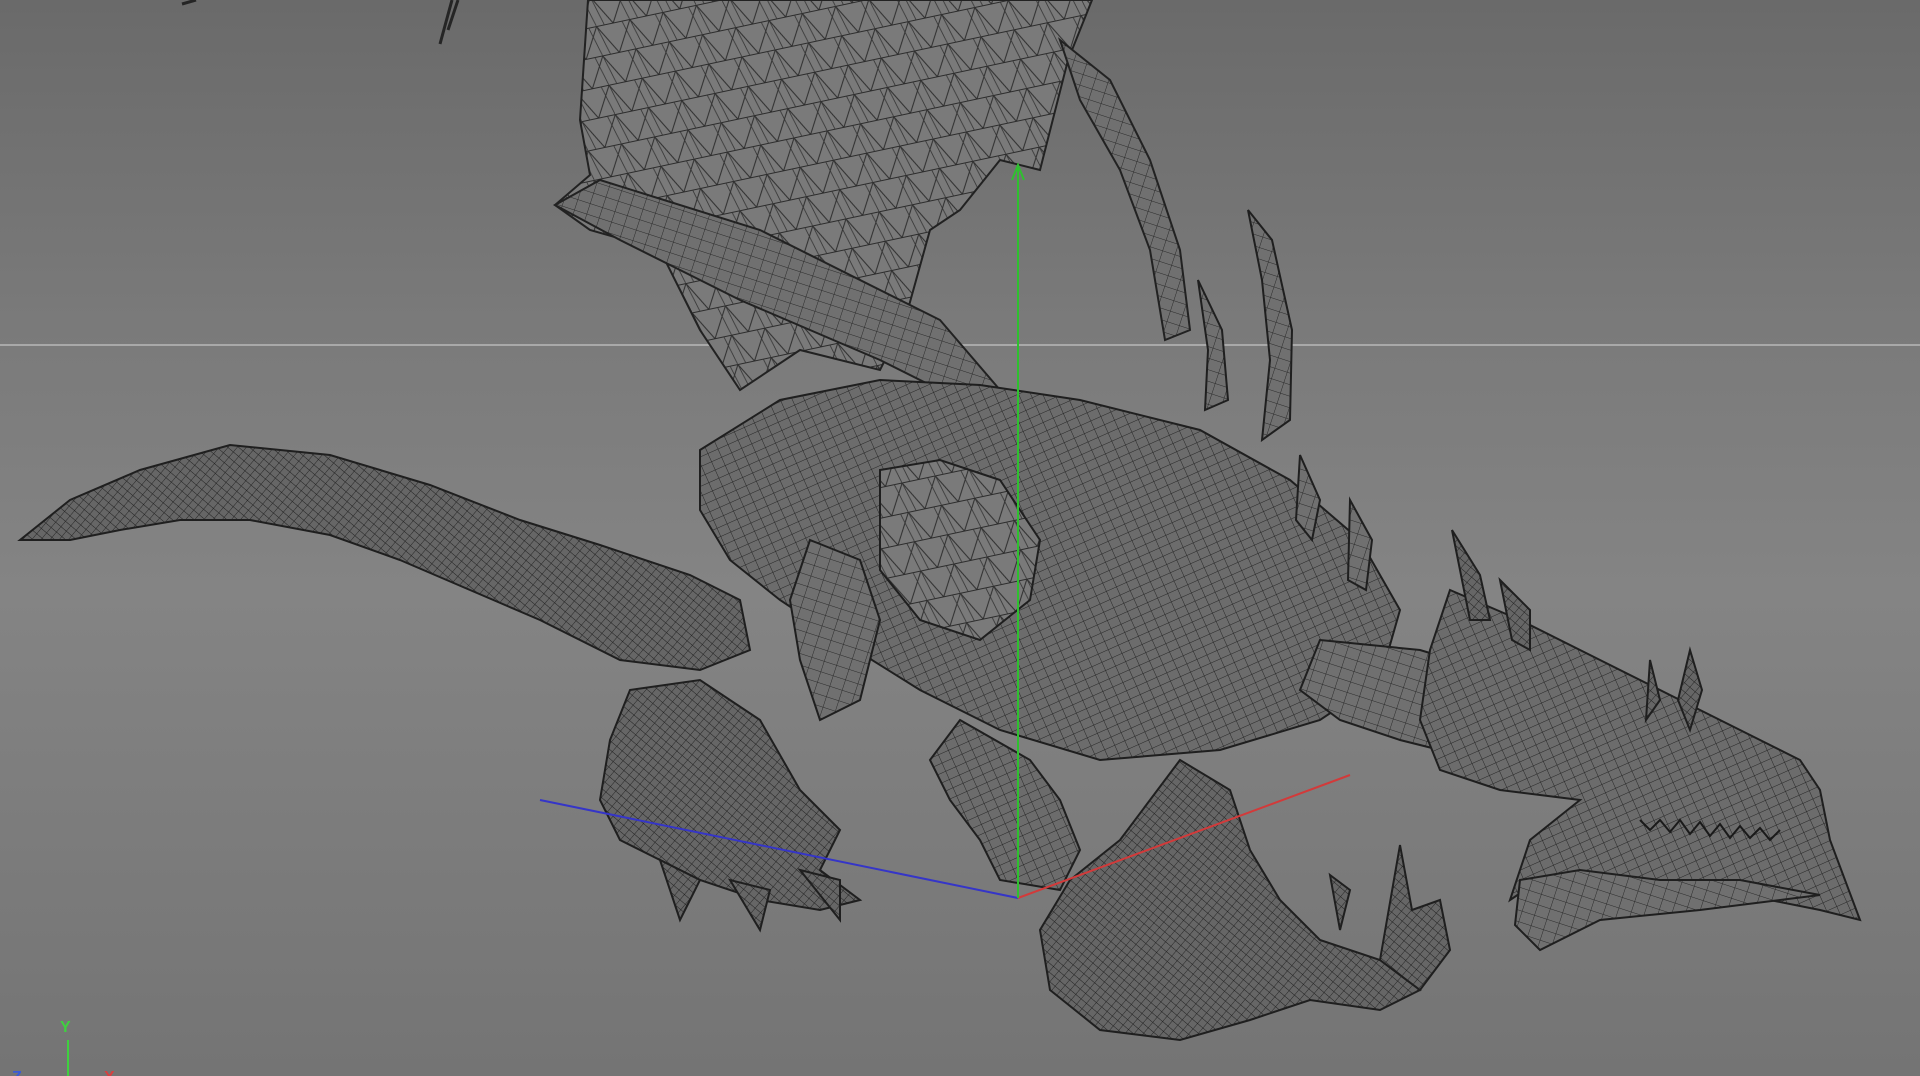 The width and height of the screenshot is (1920, 1076). What do you see at coordinates (1640, 755) in the screenshot?
I see `head` at bounding box center [1640, 755].